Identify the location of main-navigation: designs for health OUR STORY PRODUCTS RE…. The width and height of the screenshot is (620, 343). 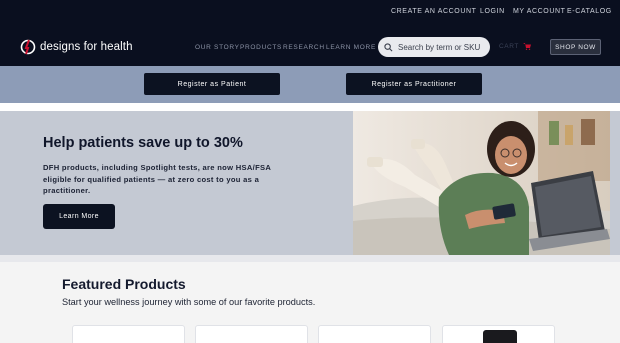
(310, 46).